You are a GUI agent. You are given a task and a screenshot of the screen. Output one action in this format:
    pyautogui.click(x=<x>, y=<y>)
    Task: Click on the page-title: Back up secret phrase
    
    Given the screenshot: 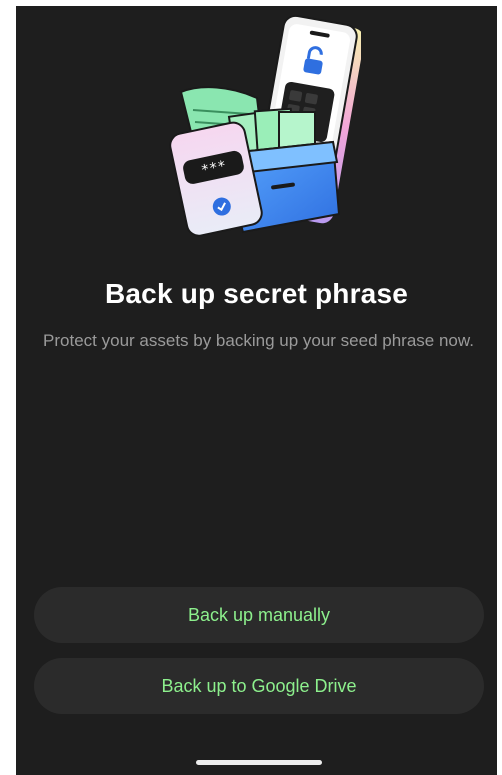 What is the action you would take?
    pyautogui.click(x=256, y=293)
    